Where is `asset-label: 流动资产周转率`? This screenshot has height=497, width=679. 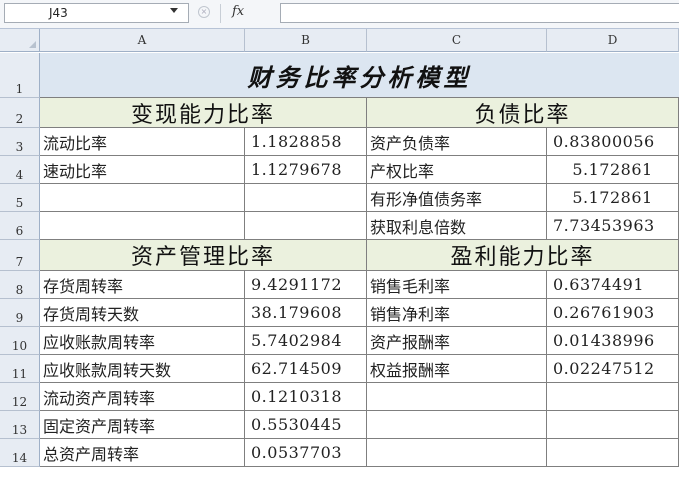
asset-label: 流动资产周转率 is located at coordinates (142, 397).